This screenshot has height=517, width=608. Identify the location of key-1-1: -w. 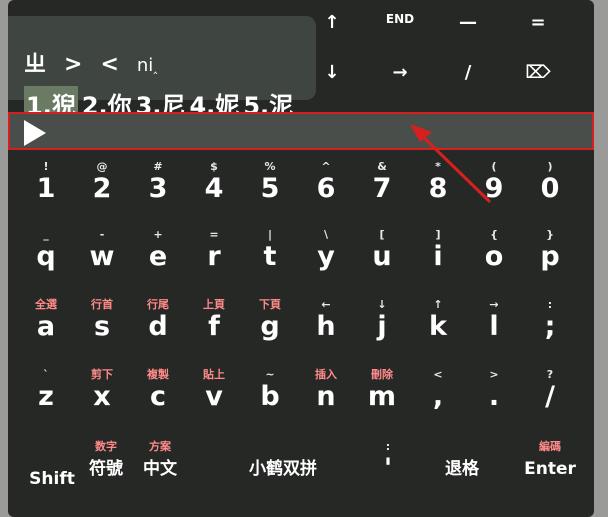
(102, 250).